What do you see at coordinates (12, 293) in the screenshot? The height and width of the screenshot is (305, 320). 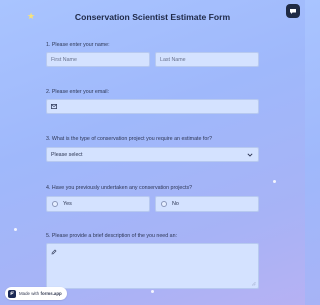 I see `forms-app-logo-icon` at bounding box center [12, 293].